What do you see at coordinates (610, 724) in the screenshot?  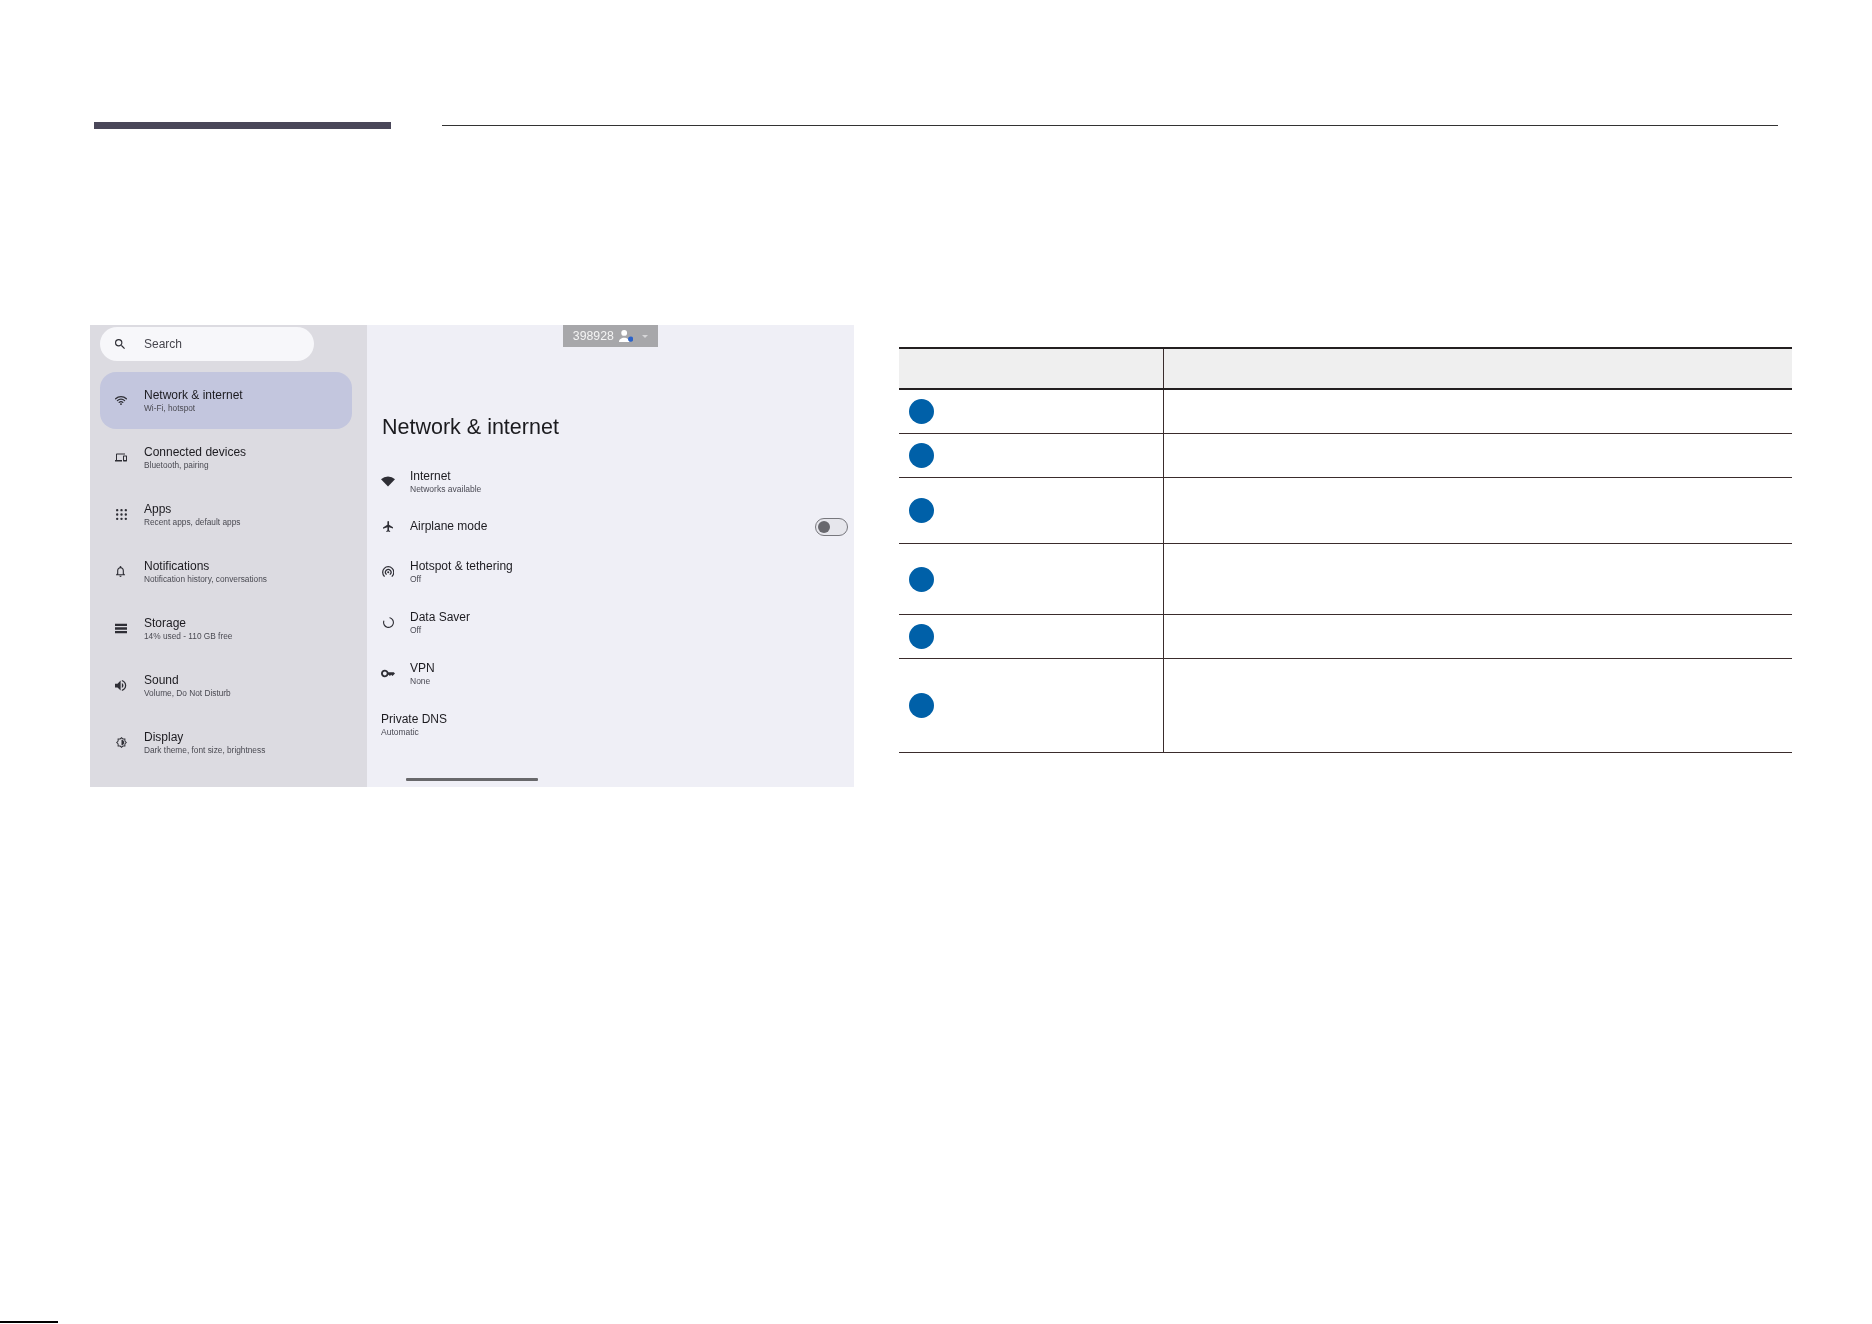 I see `settings-item: Private DNS Automatic` at bounding box center [610, 724].